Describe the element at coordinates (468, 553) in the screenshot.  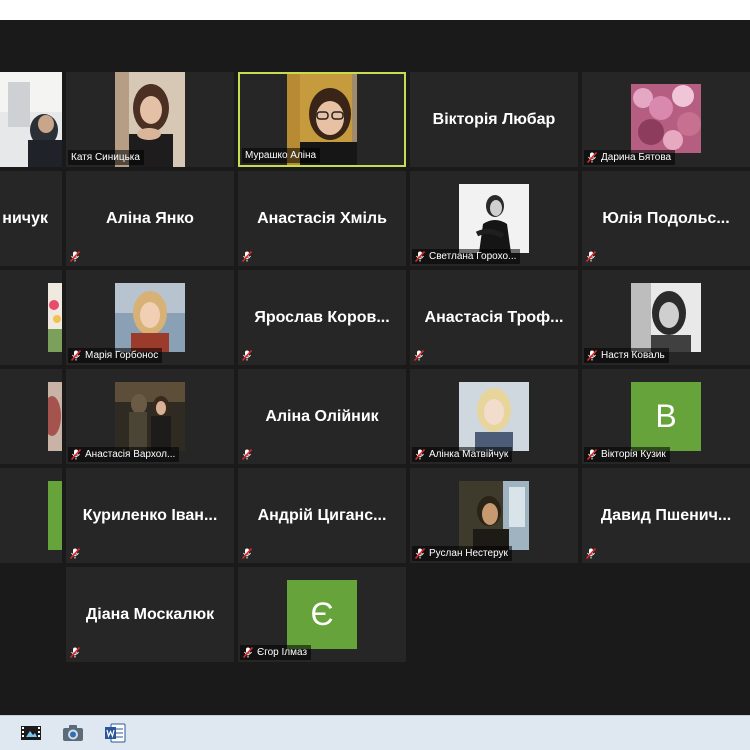
I see `participant-name: Руслан Нестерук` at that location.